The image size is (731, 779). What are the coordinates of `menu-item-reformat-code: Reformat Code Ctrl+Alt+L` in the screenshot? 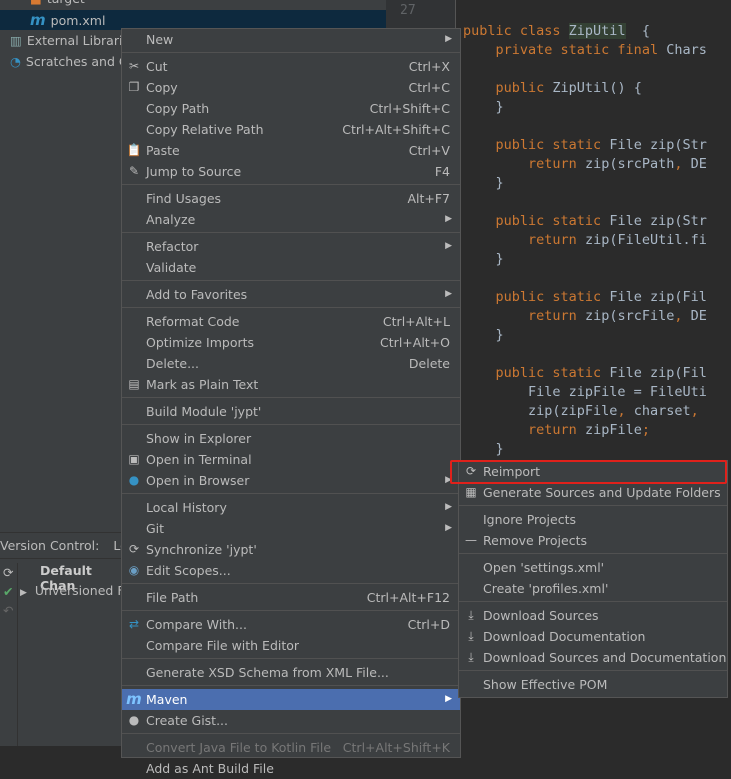 It's located at (291, 321).